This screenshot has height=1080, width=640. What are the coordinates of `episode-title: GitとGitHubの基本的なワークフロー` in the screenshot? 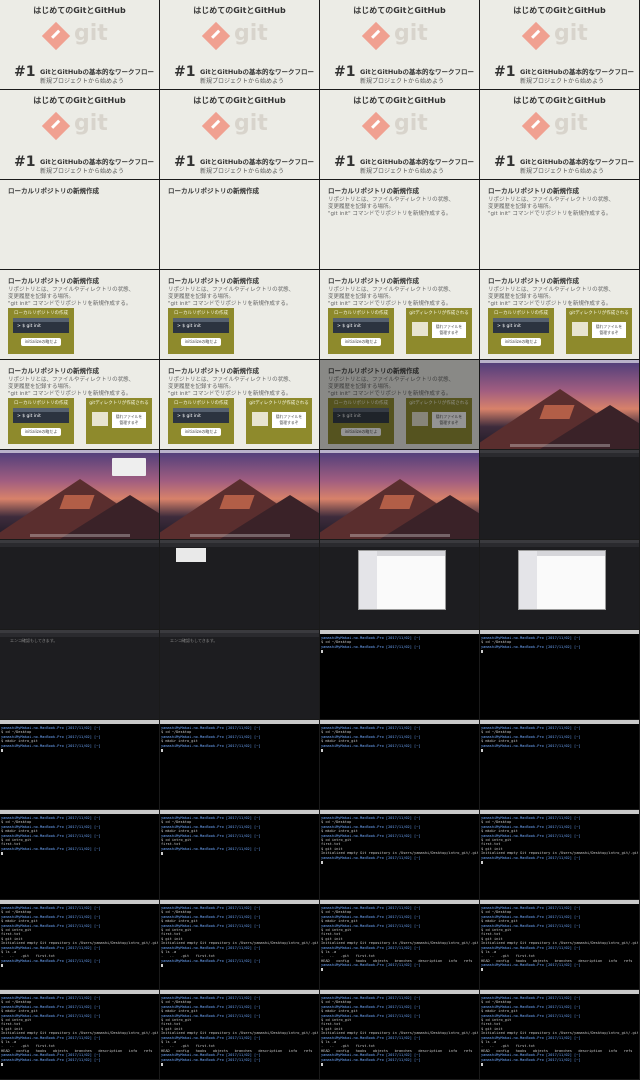 It's located at (257, 162).